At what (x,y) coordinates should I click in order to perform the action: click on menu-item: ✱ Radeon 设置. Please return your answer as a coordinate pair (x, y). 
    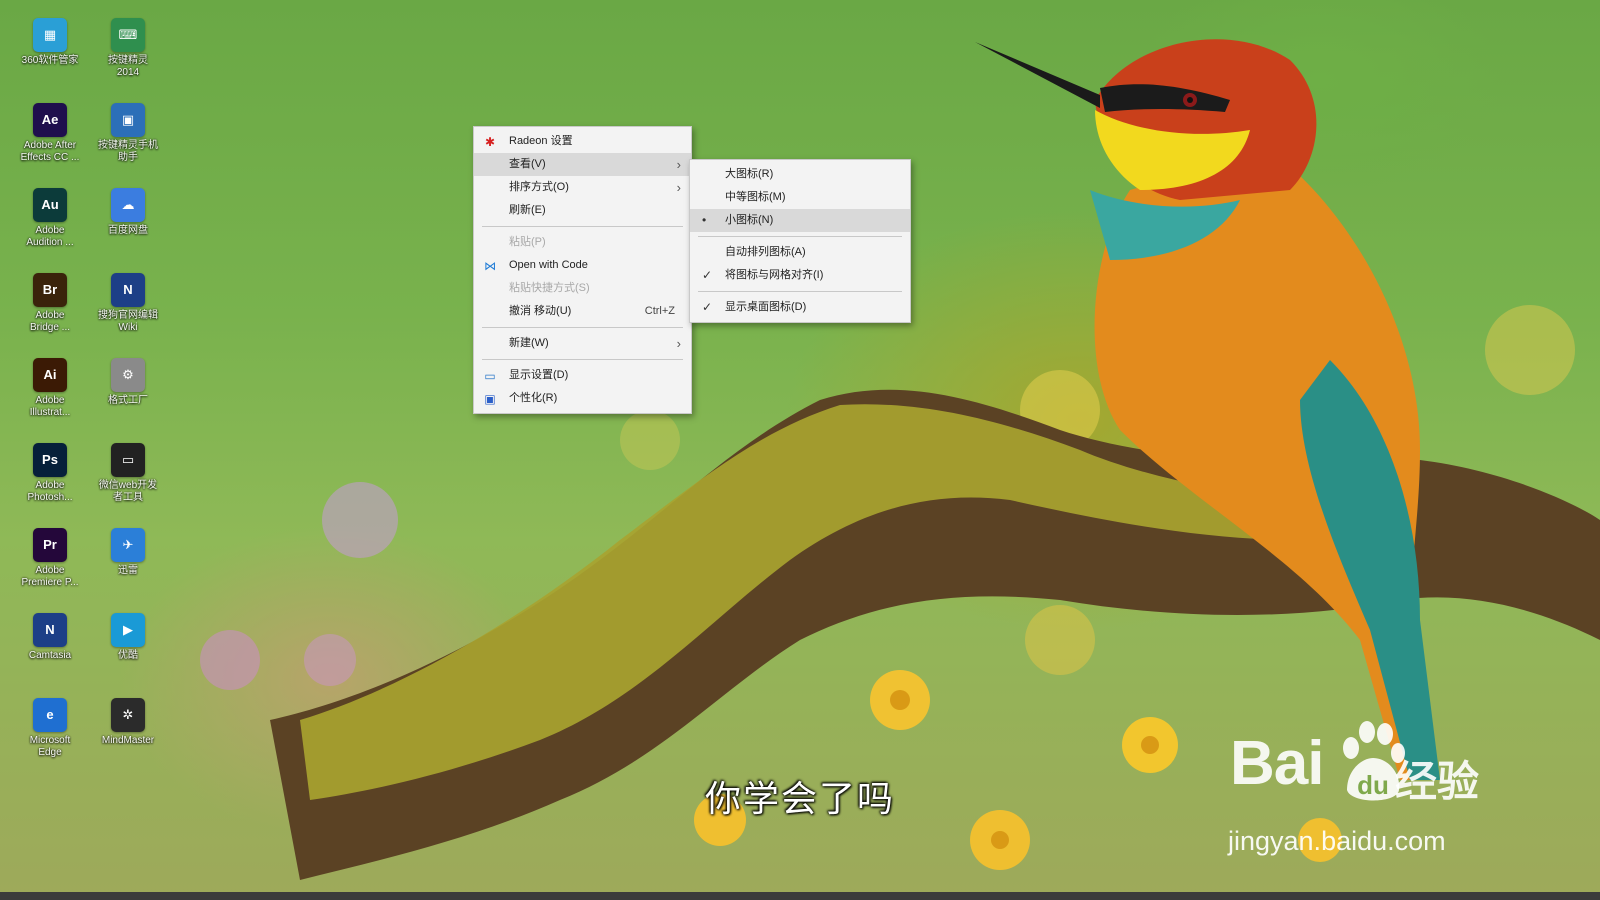
    Looking at the image, I should click on (582, 141).